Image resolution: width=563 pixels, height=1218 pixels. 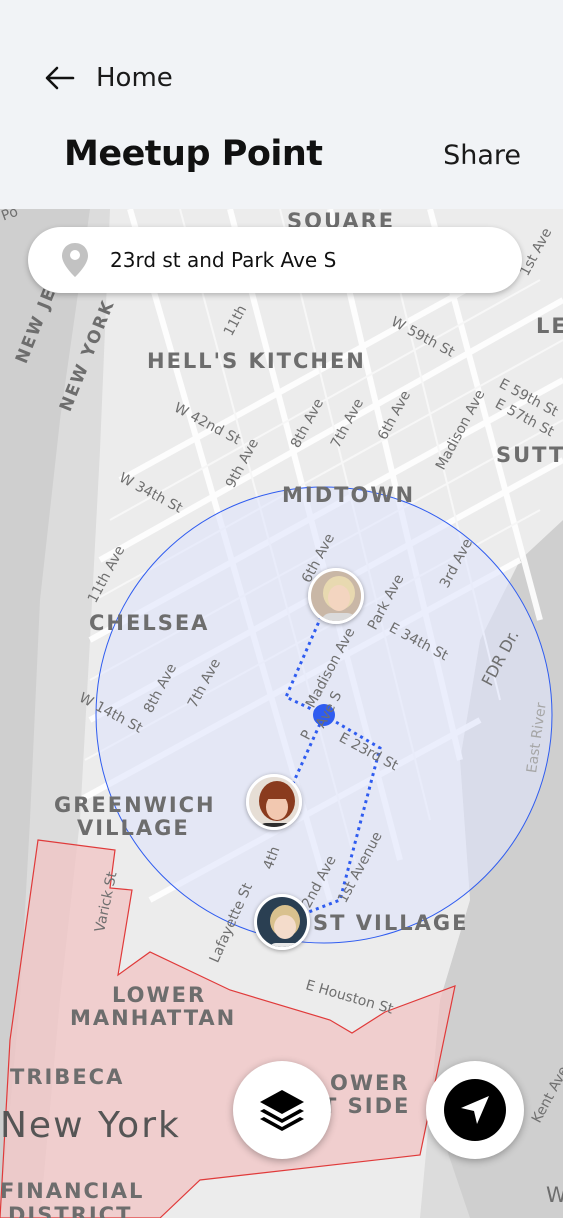 What do you see at coordinates (193, 154) in the screenshot?
I see `page-title: Meetup Point` at bounding box center [193, 154].